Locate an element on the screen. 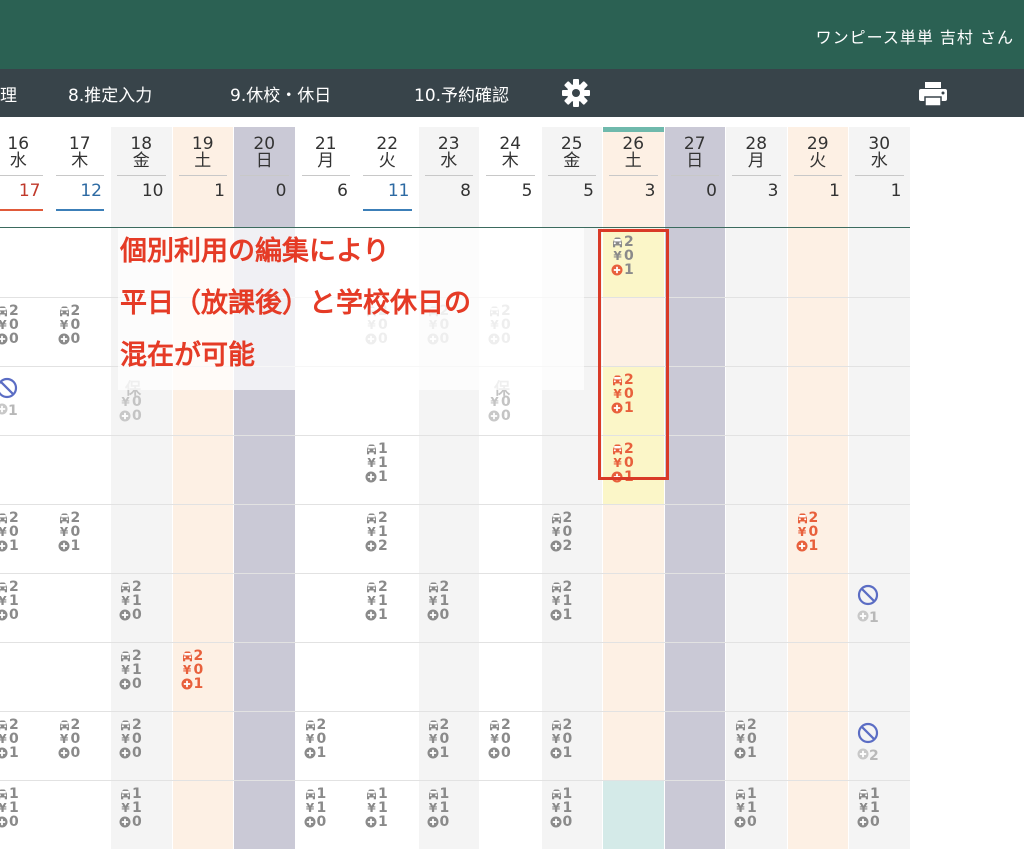 The height and width of the screenshot is (849, 1024). schedule-cell: 2 ¥1 2 is located at coordinates (387, 539).